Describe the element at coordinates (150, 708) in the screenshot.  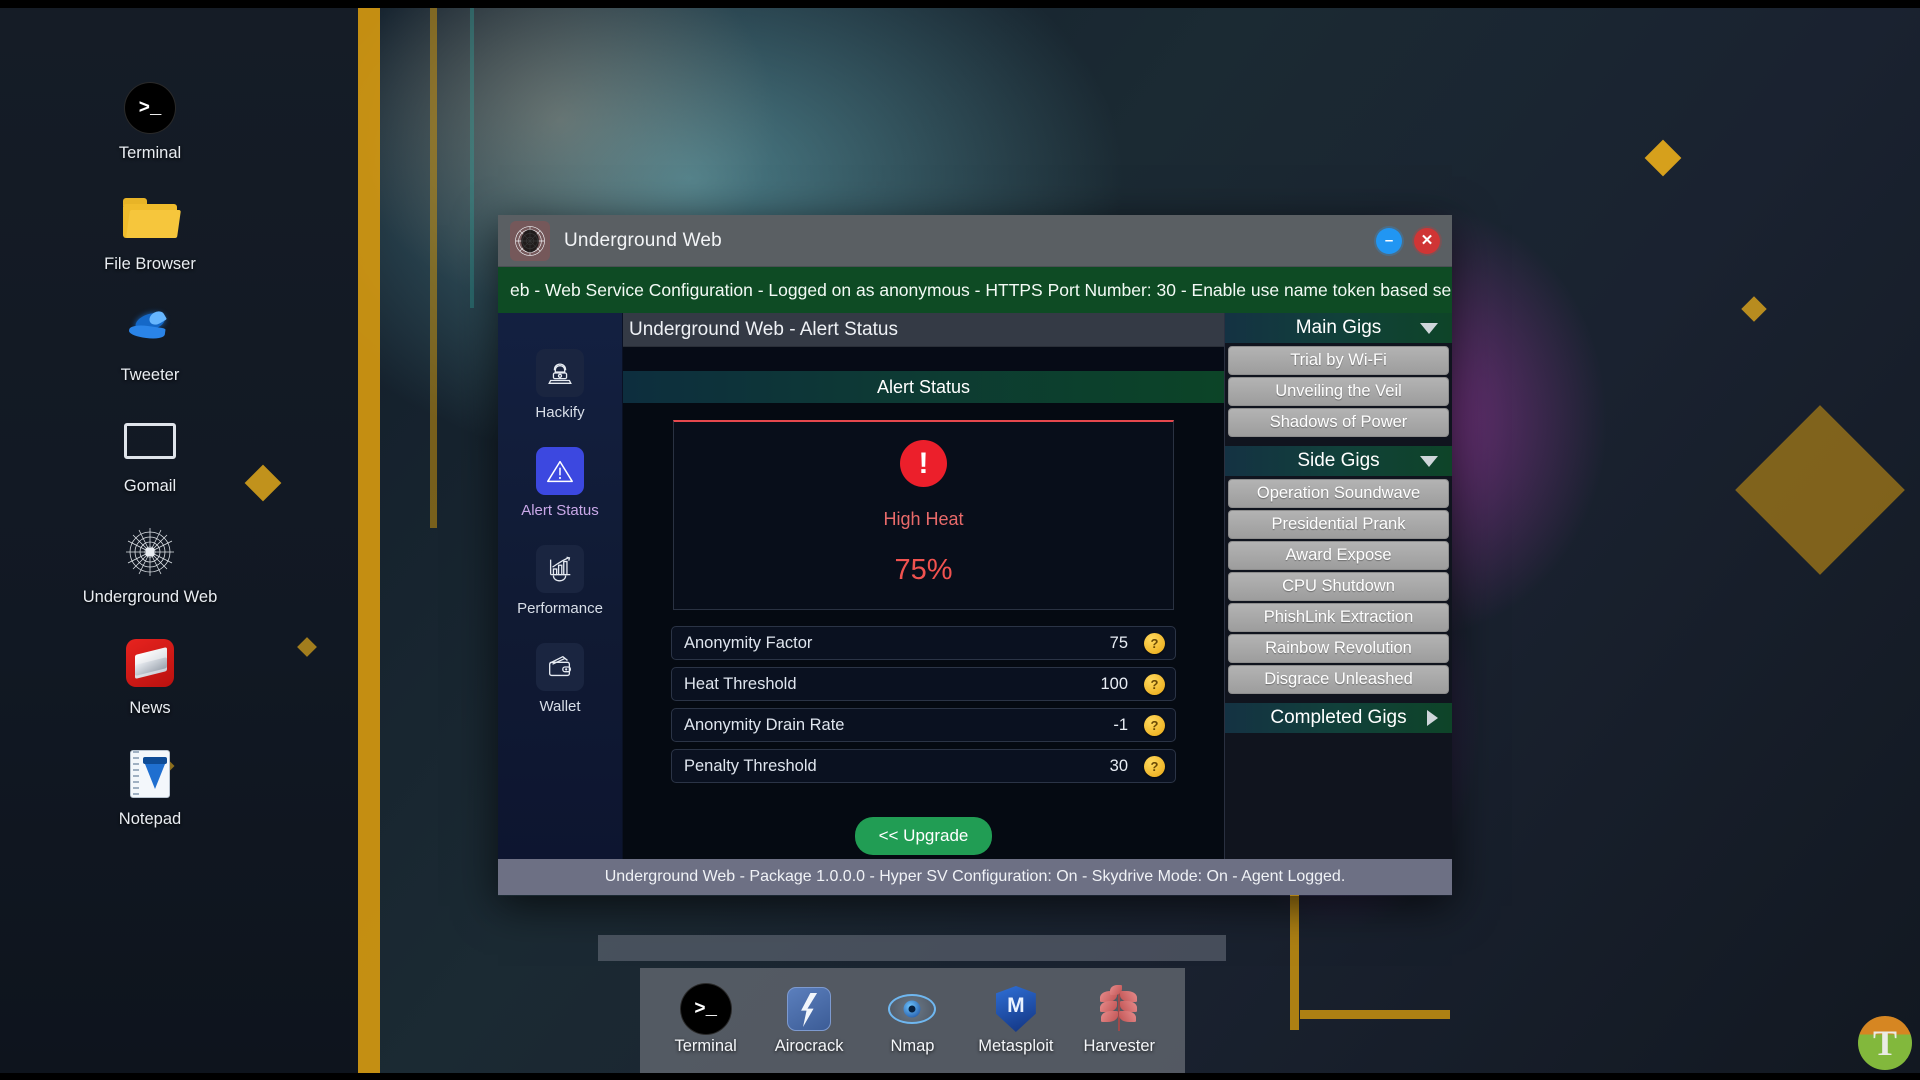
I see `desktop-icon-label: News` at that location.